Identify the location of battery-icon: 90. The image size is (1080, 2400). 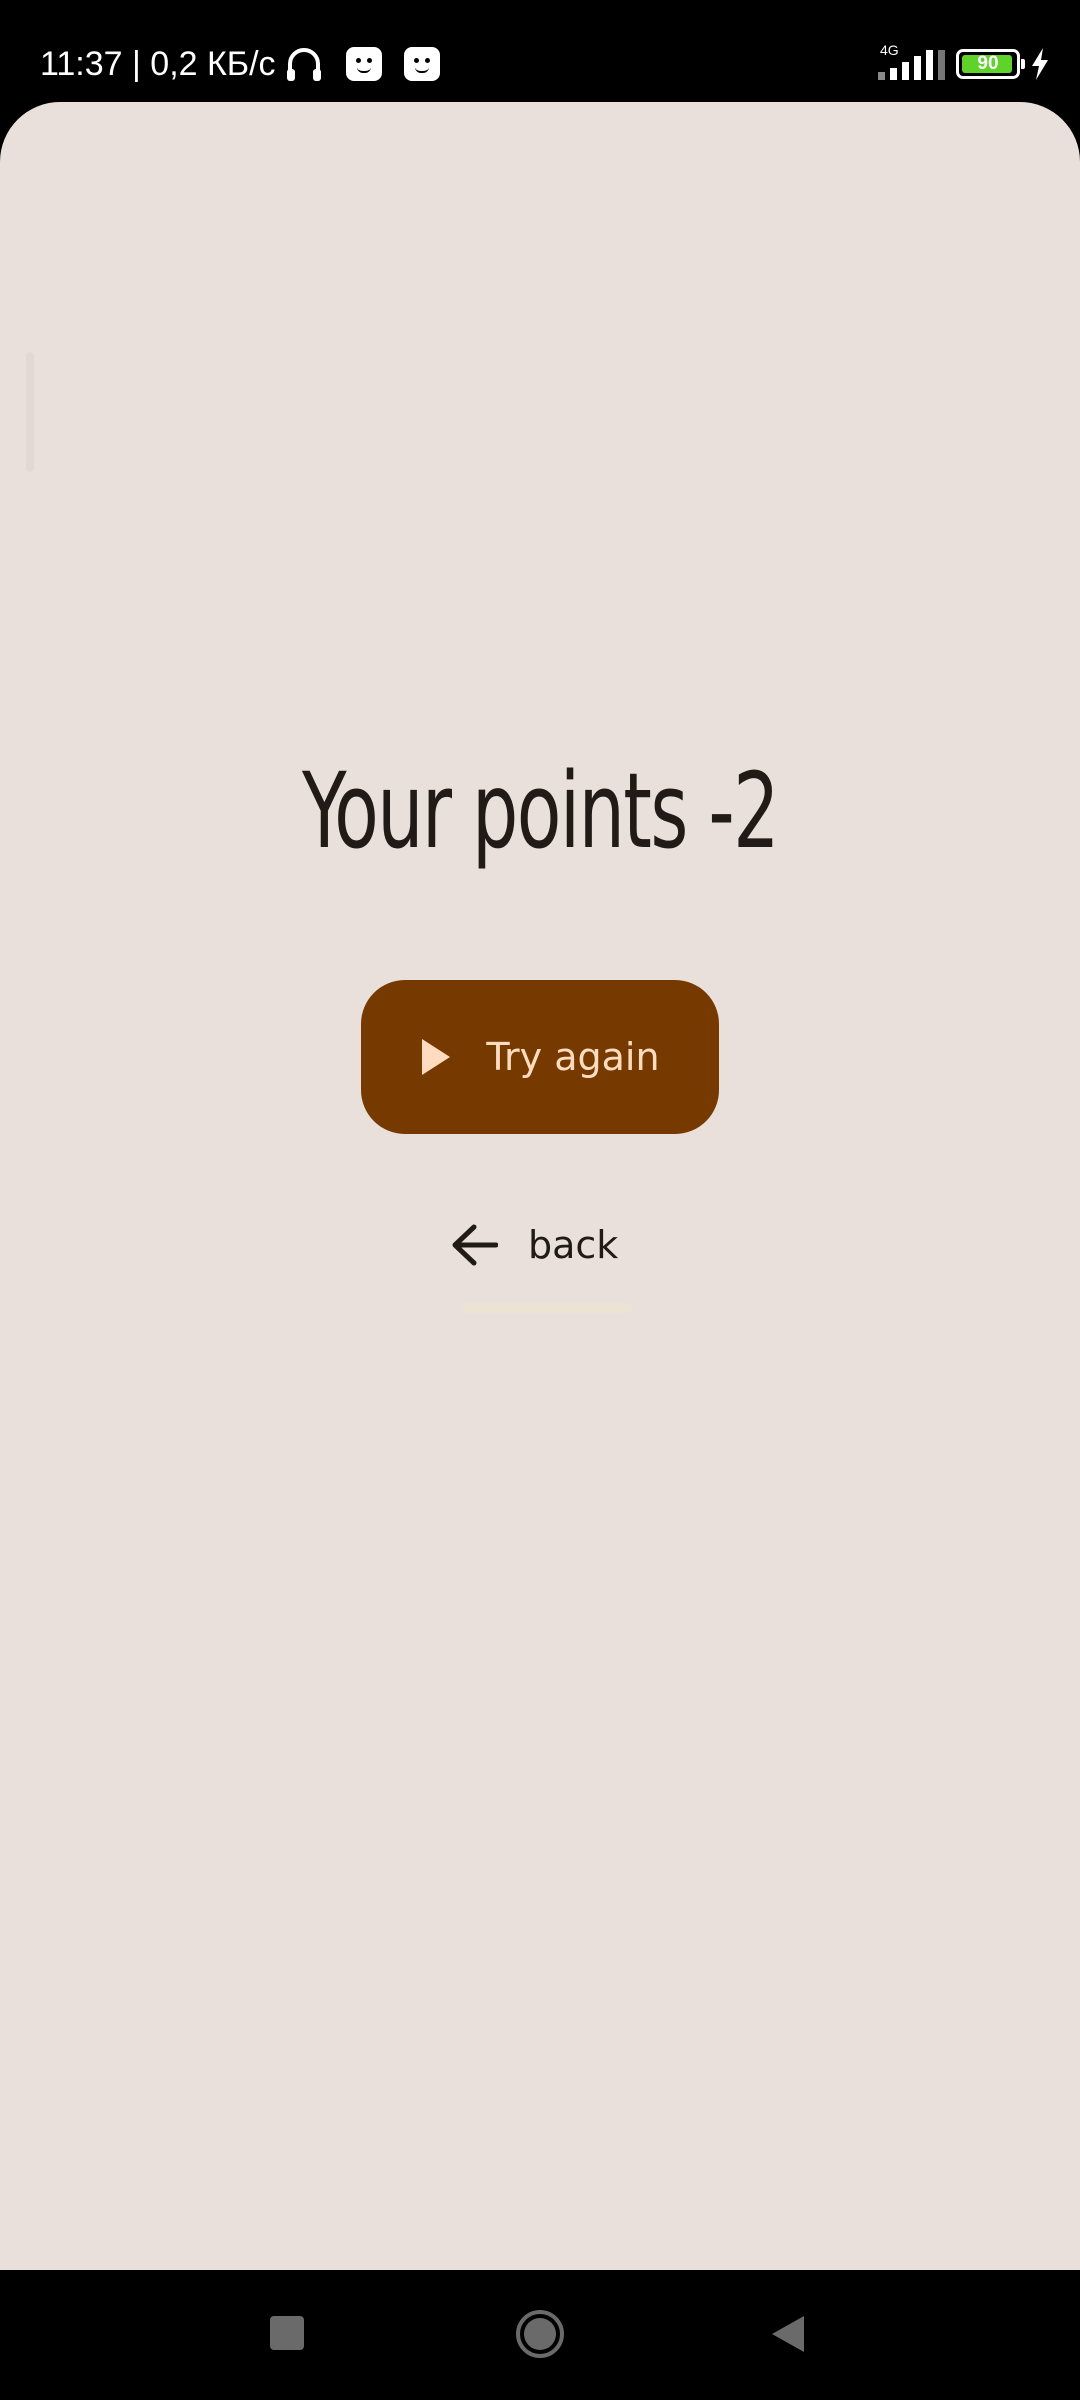
(990, 64).